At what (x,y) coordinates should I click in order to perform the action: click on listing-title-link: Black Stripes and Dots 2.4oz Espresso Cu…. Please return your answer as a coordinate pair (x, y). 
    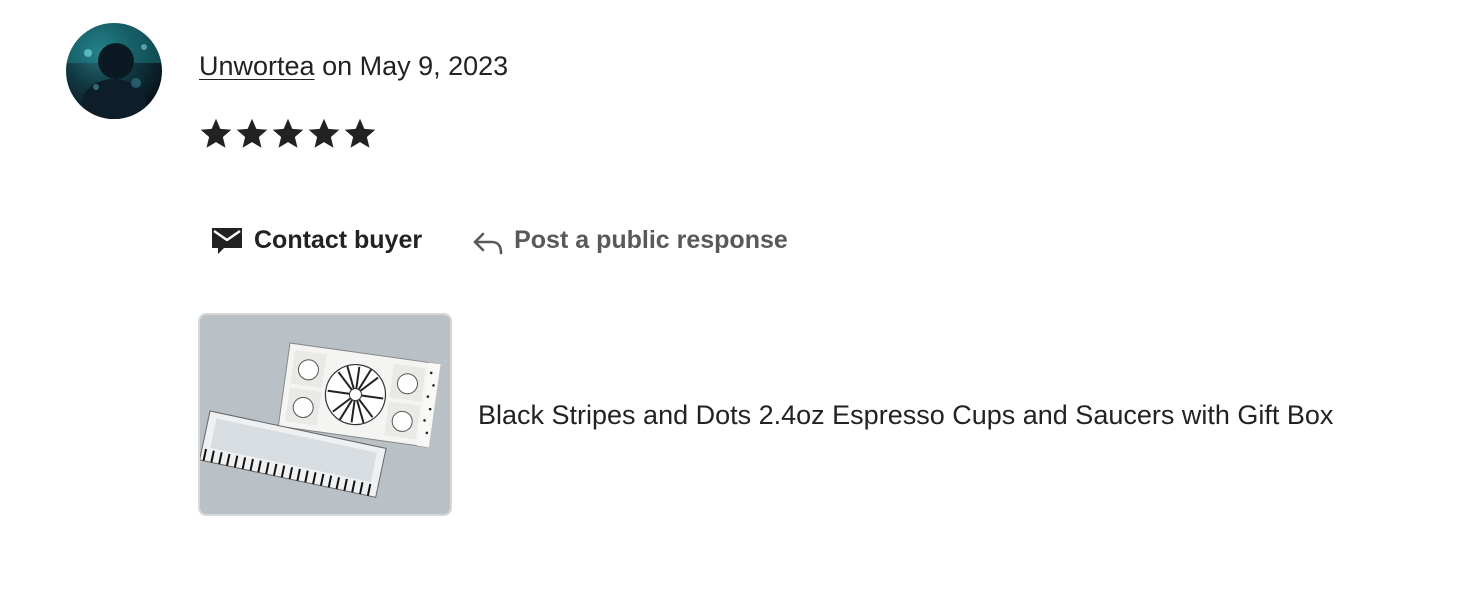
    Looking at the image, I should click on (905, 415).